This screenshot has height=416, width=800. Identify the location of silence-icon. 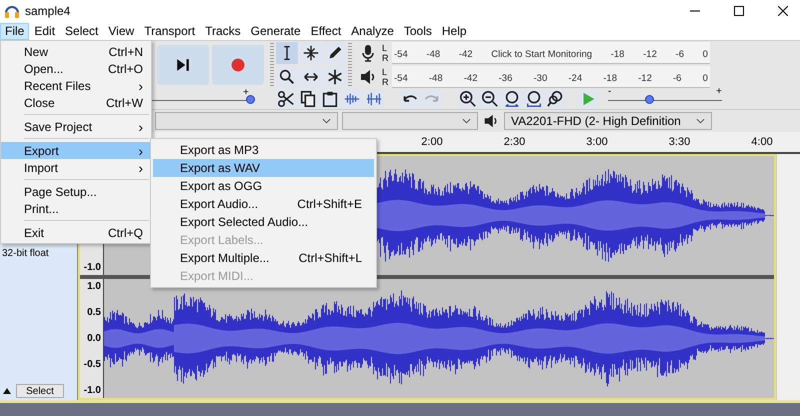
(374, 99).